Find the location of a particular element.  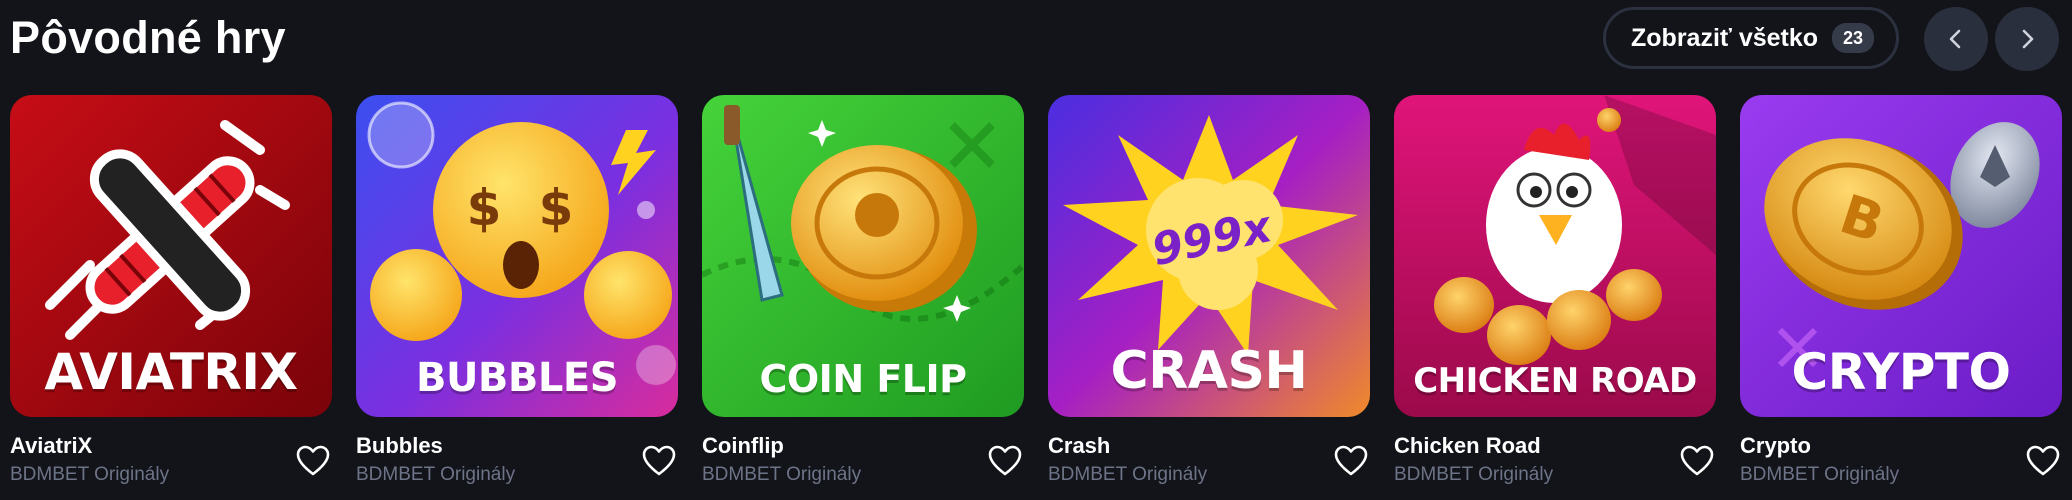

game-card-coinflip: COIN FLIP Coinflip BDMBET Originály is located at coordinates (863, 291).